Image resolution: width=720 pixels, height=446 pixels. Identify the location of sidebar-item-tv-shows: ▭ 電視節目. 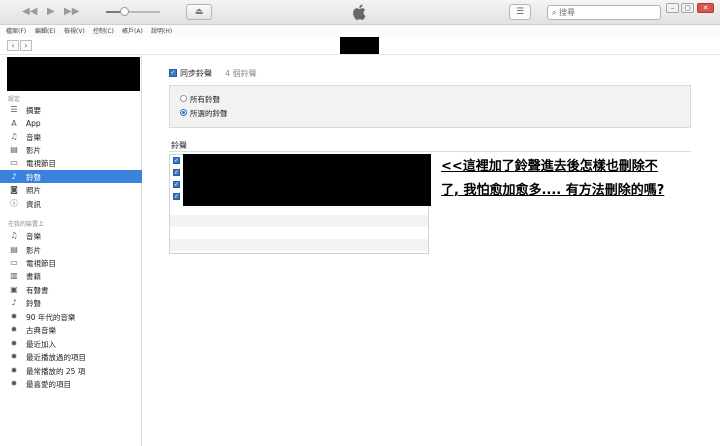
(71, 162).